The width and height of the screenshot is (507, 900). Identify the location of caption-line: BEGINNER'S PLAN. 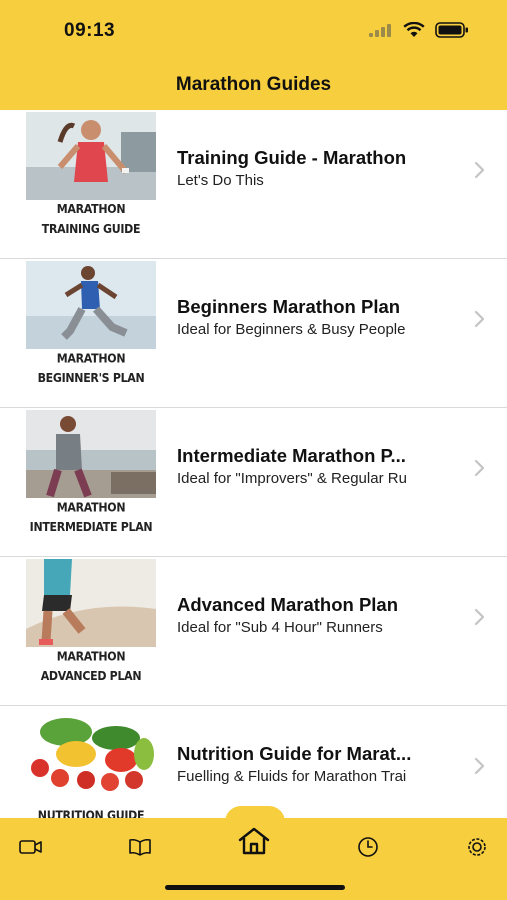
(91, 378).